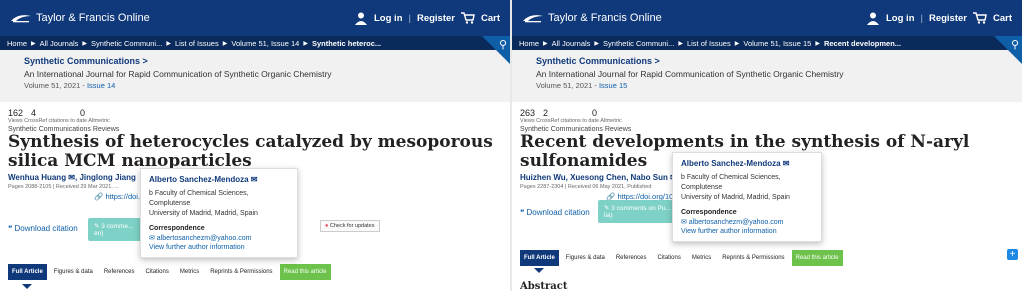 This screenshot has height=291, width=1022. I want to click on abstract-heading: Abstract, so click(544, 286).